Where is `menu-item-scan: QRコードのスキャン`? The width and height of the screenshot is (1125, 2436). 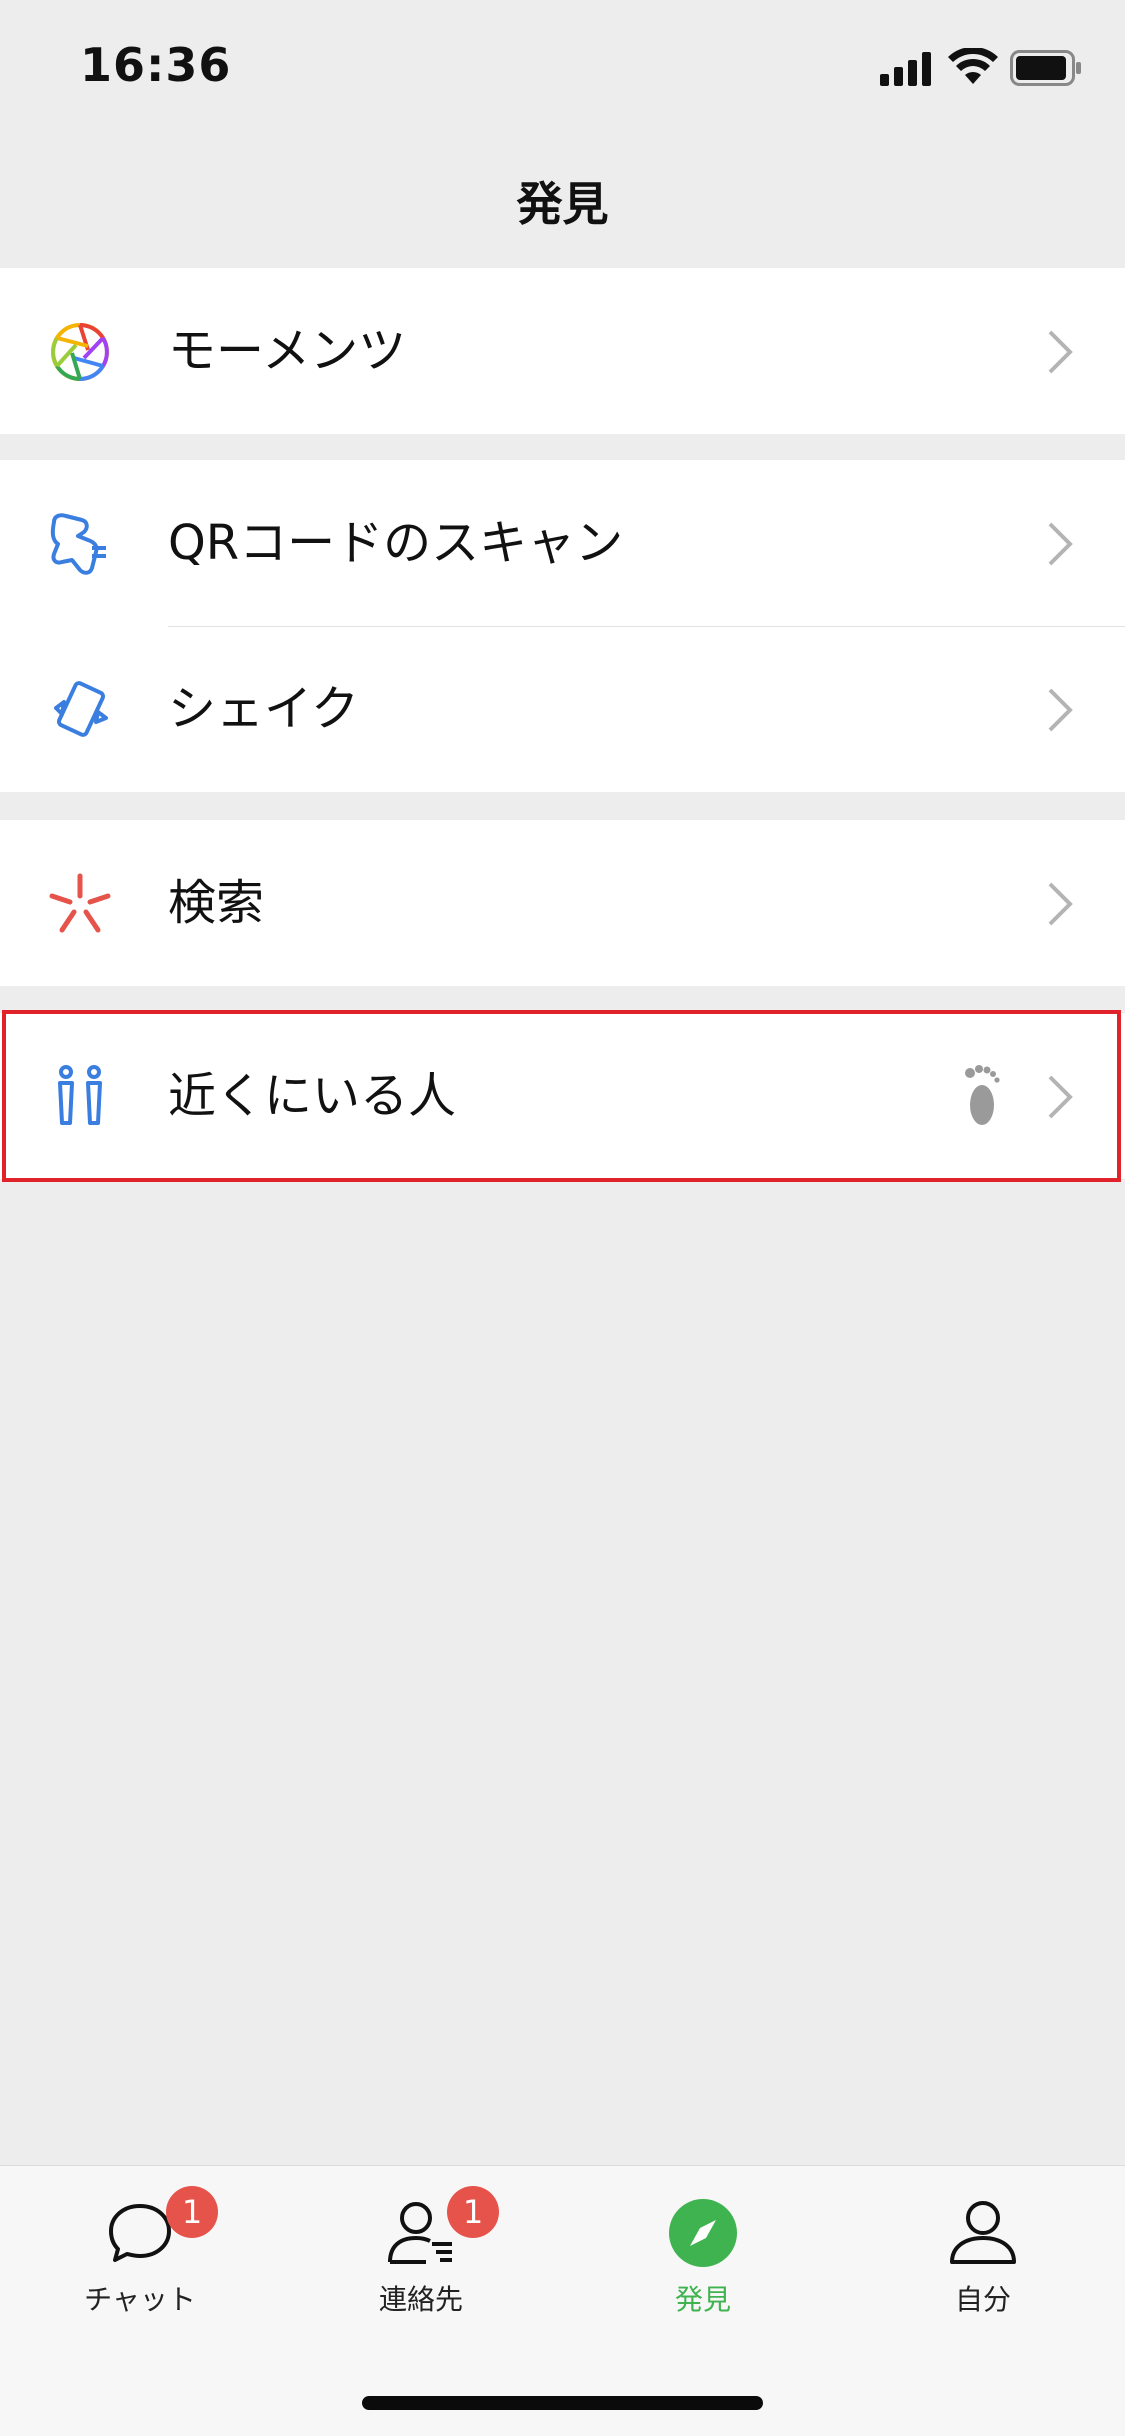
menu-item-scan: QRコードのスキャン is located at coordinates (562, 543).